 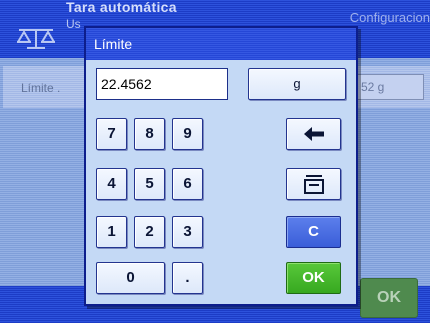 I want to click on key-4: 4, so click(x=111, y=184).